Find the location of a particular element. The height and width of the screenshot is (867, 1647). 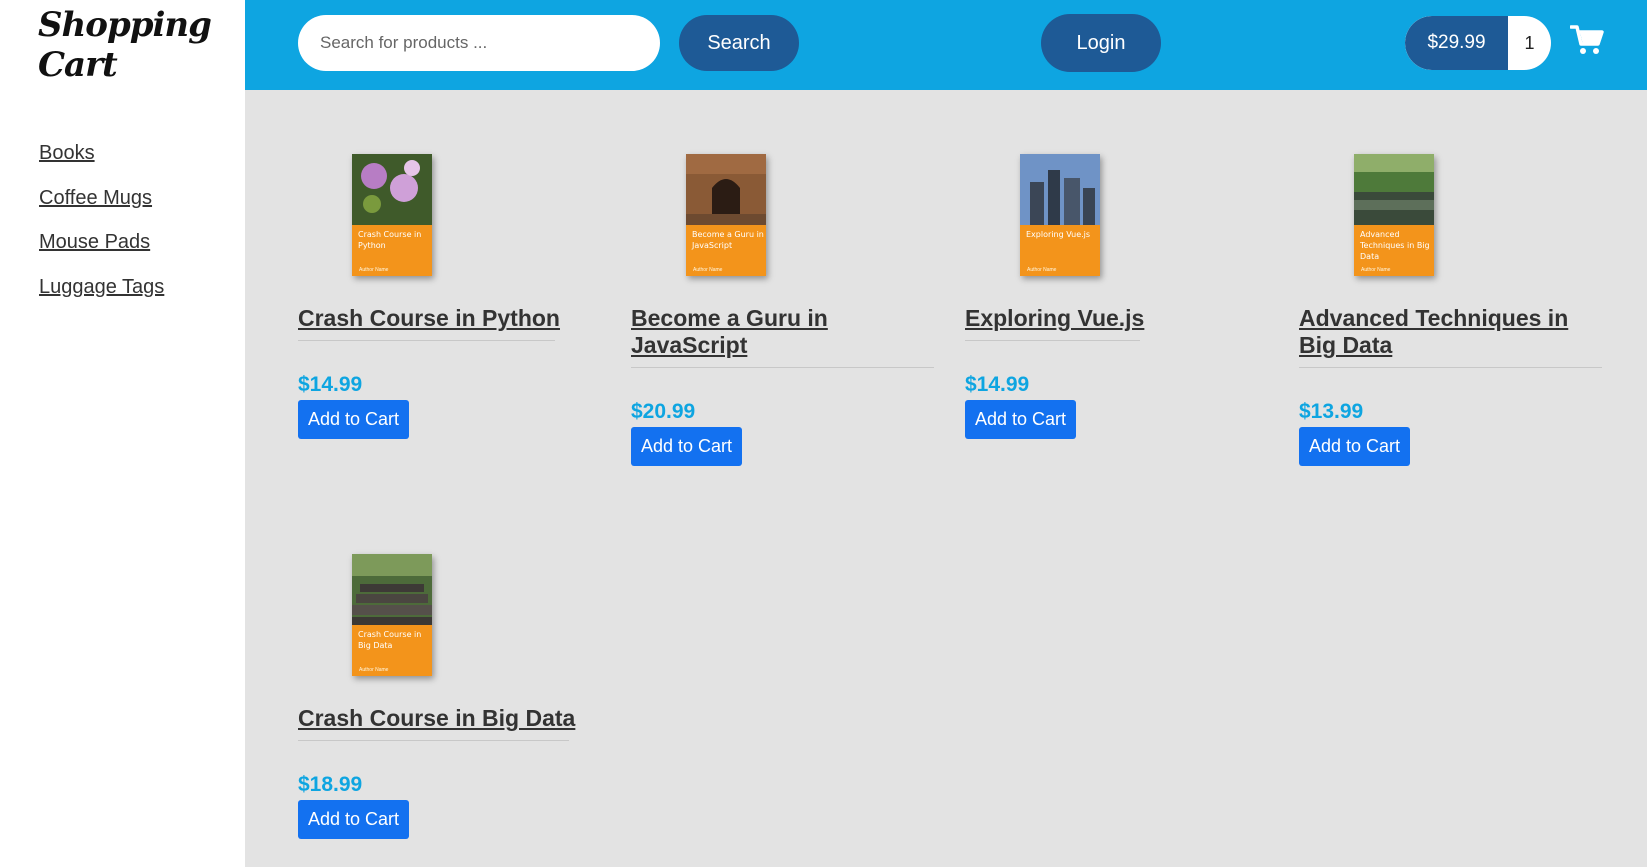

cart-count: 1 is located at coordinates (1529, 42).